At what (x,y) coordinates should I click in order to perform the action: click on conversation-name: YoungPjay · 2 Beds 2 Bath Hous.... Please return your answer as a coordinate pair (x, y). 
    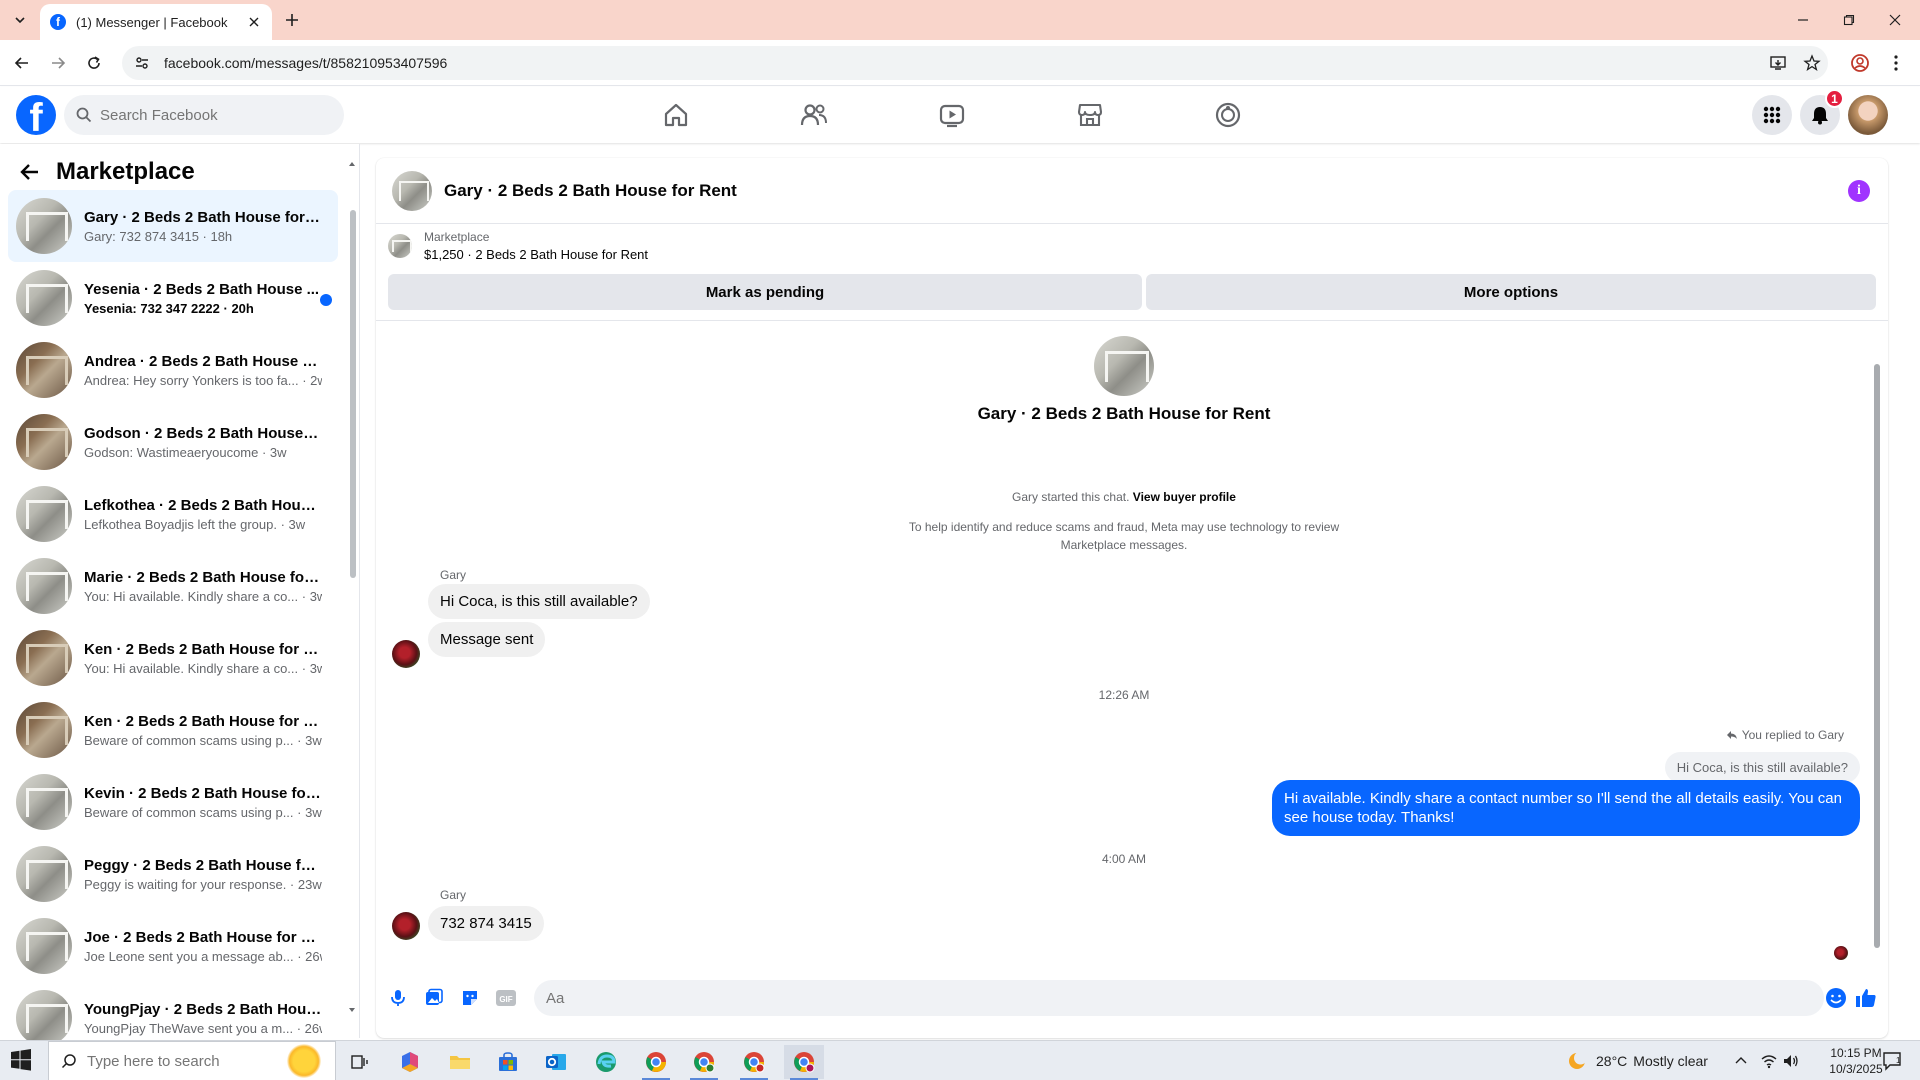
    Looking at the image, I should click on (203, 1009).